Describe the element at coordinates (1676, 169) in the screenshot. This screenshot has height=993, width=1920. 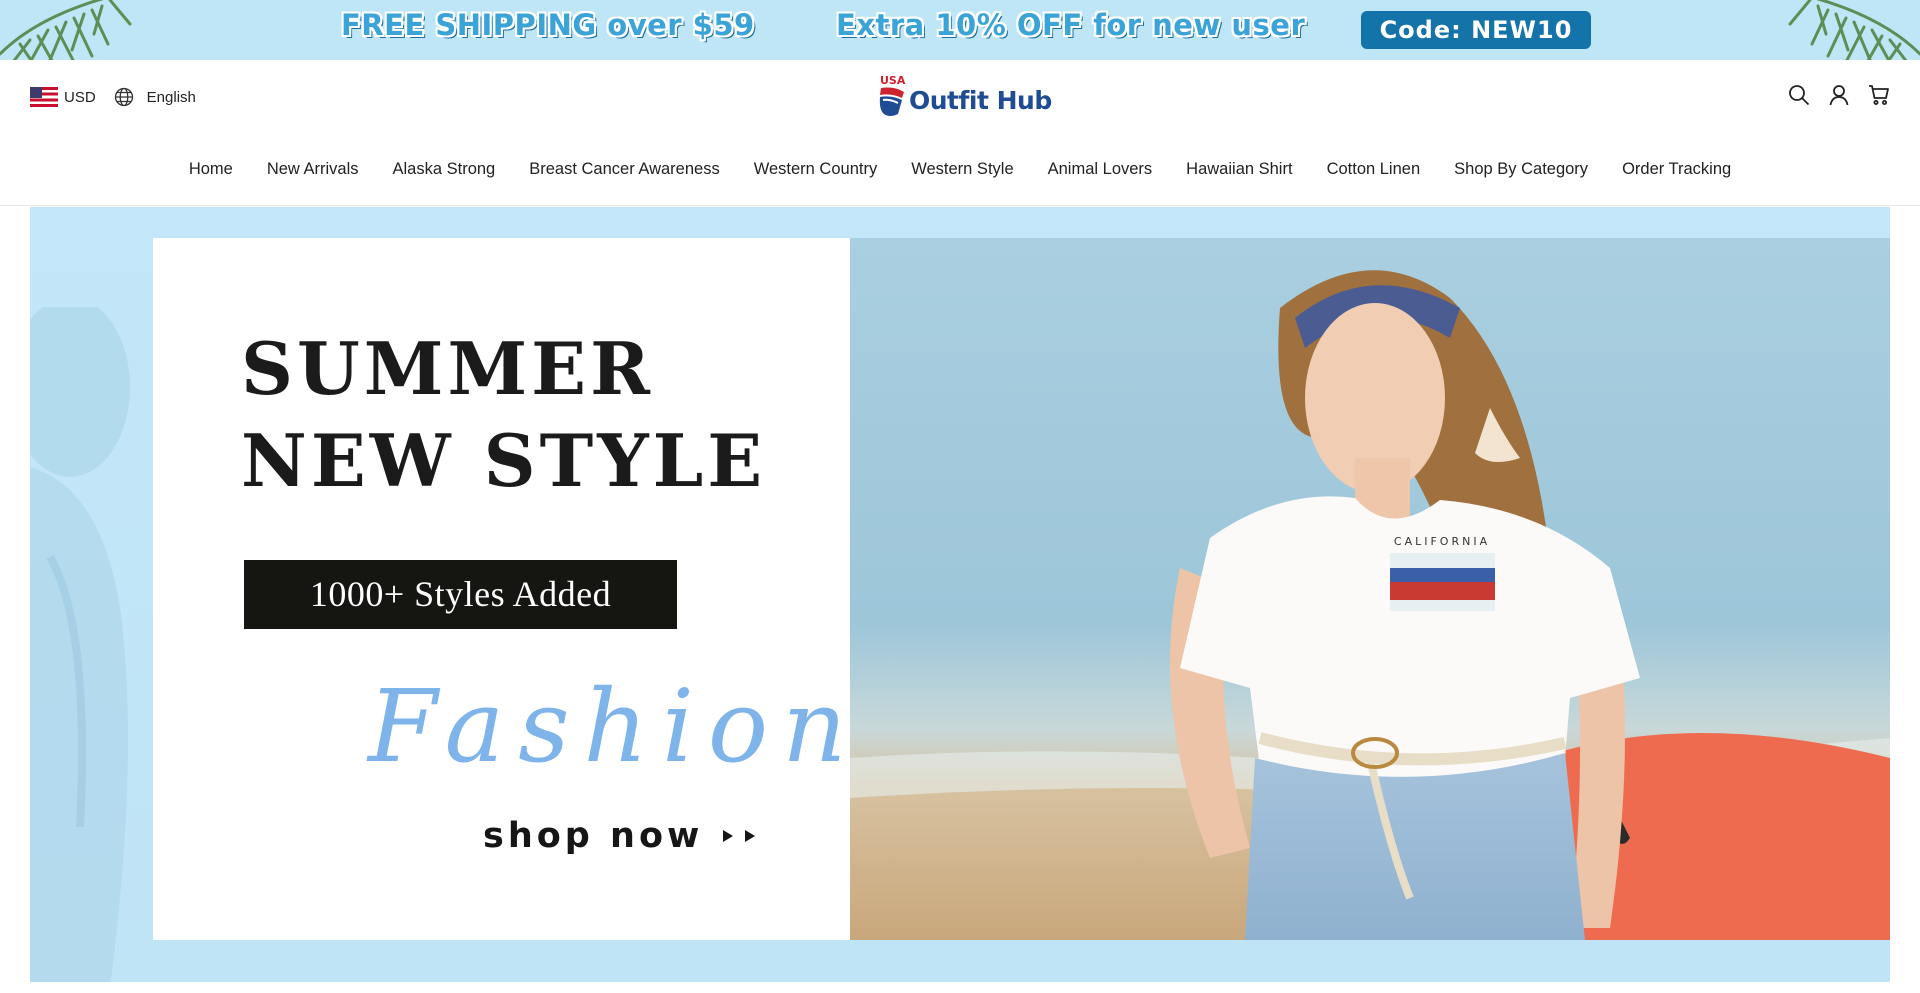
I see `nav-item-order-tracking: Order Tracking` at that location.